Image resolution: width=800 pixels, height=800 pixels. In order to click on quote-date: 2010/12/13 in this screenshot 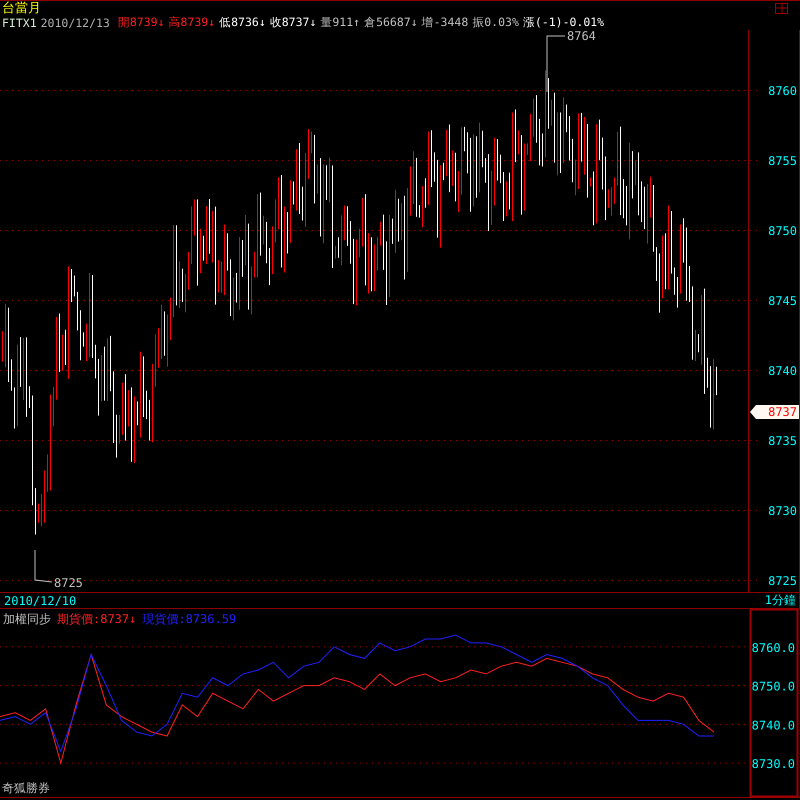, I will do `click(75, 23)`.